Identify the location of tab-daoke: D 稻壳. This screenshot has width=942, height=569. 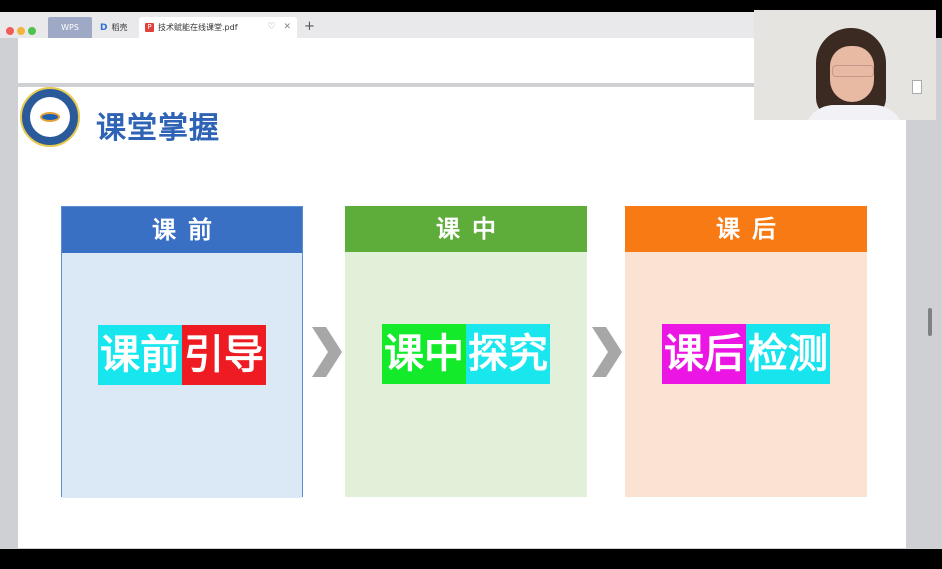
(118, 27).